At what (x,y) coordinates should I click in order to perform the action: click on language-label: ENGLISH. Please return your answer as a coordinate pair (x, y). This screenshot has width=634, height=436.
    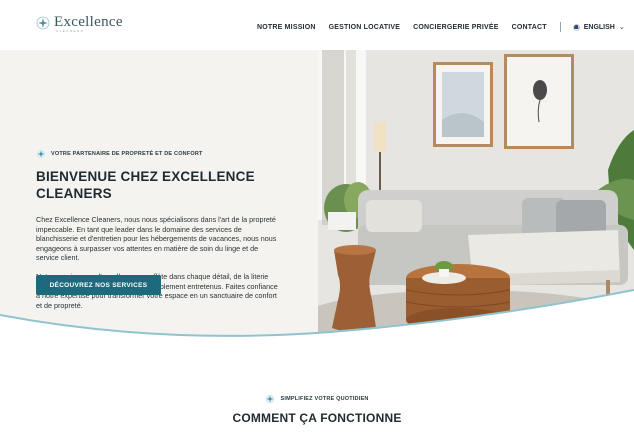
    Looking at the image, I should click on (599, 27).